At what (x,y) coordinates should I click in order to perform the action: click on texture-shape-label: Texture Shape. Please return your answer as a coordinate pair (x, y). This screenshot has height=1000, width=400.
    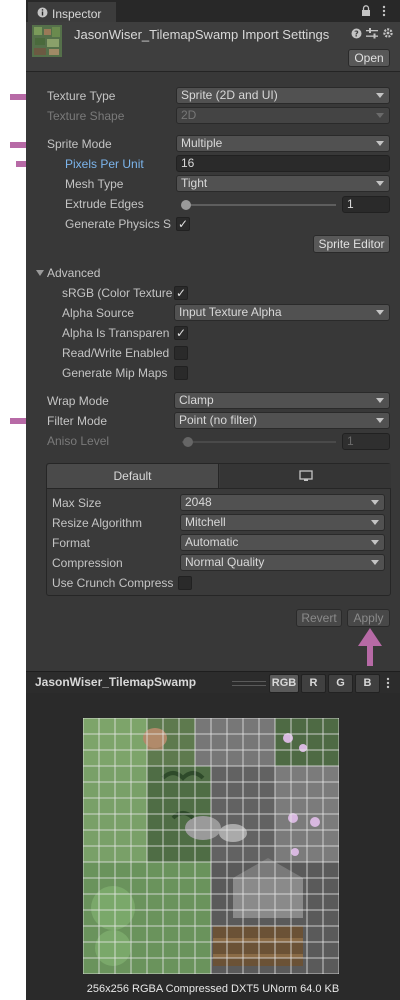
    Looking at the image, I should click on (86, 116).